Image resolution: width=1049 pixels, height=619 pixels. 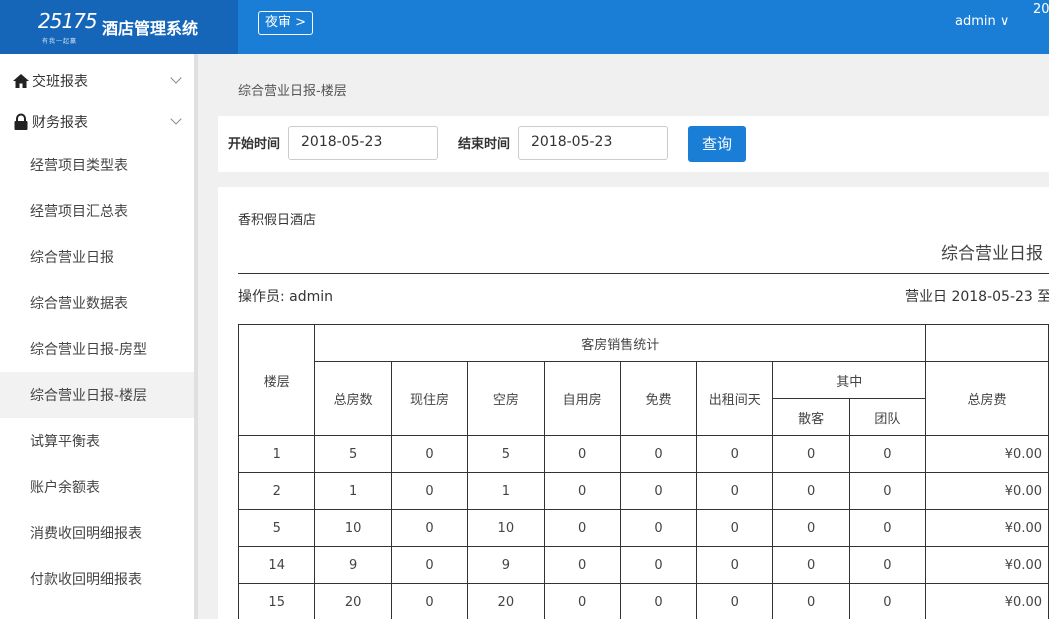 What do you see at coordinates (524, 27) in the screenshot?
I see `top-bar: 25175 有我一起赢 酒店管理系统 夜审 > admin ∨ 20` at bounding box center [524, 27].